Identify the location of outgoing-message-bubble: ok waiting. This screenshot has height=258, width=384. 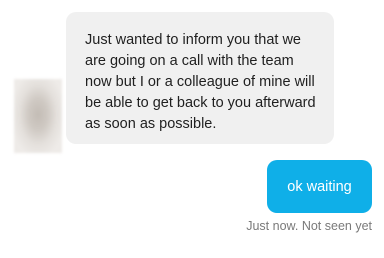
(319, 186).